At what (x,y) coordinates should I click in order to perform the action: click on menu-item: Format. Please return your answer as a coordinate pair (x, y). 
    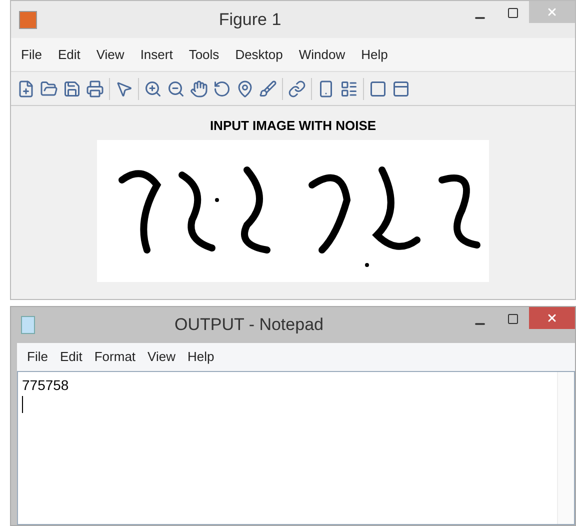
    Looking at the image, I should click on (115, 357).